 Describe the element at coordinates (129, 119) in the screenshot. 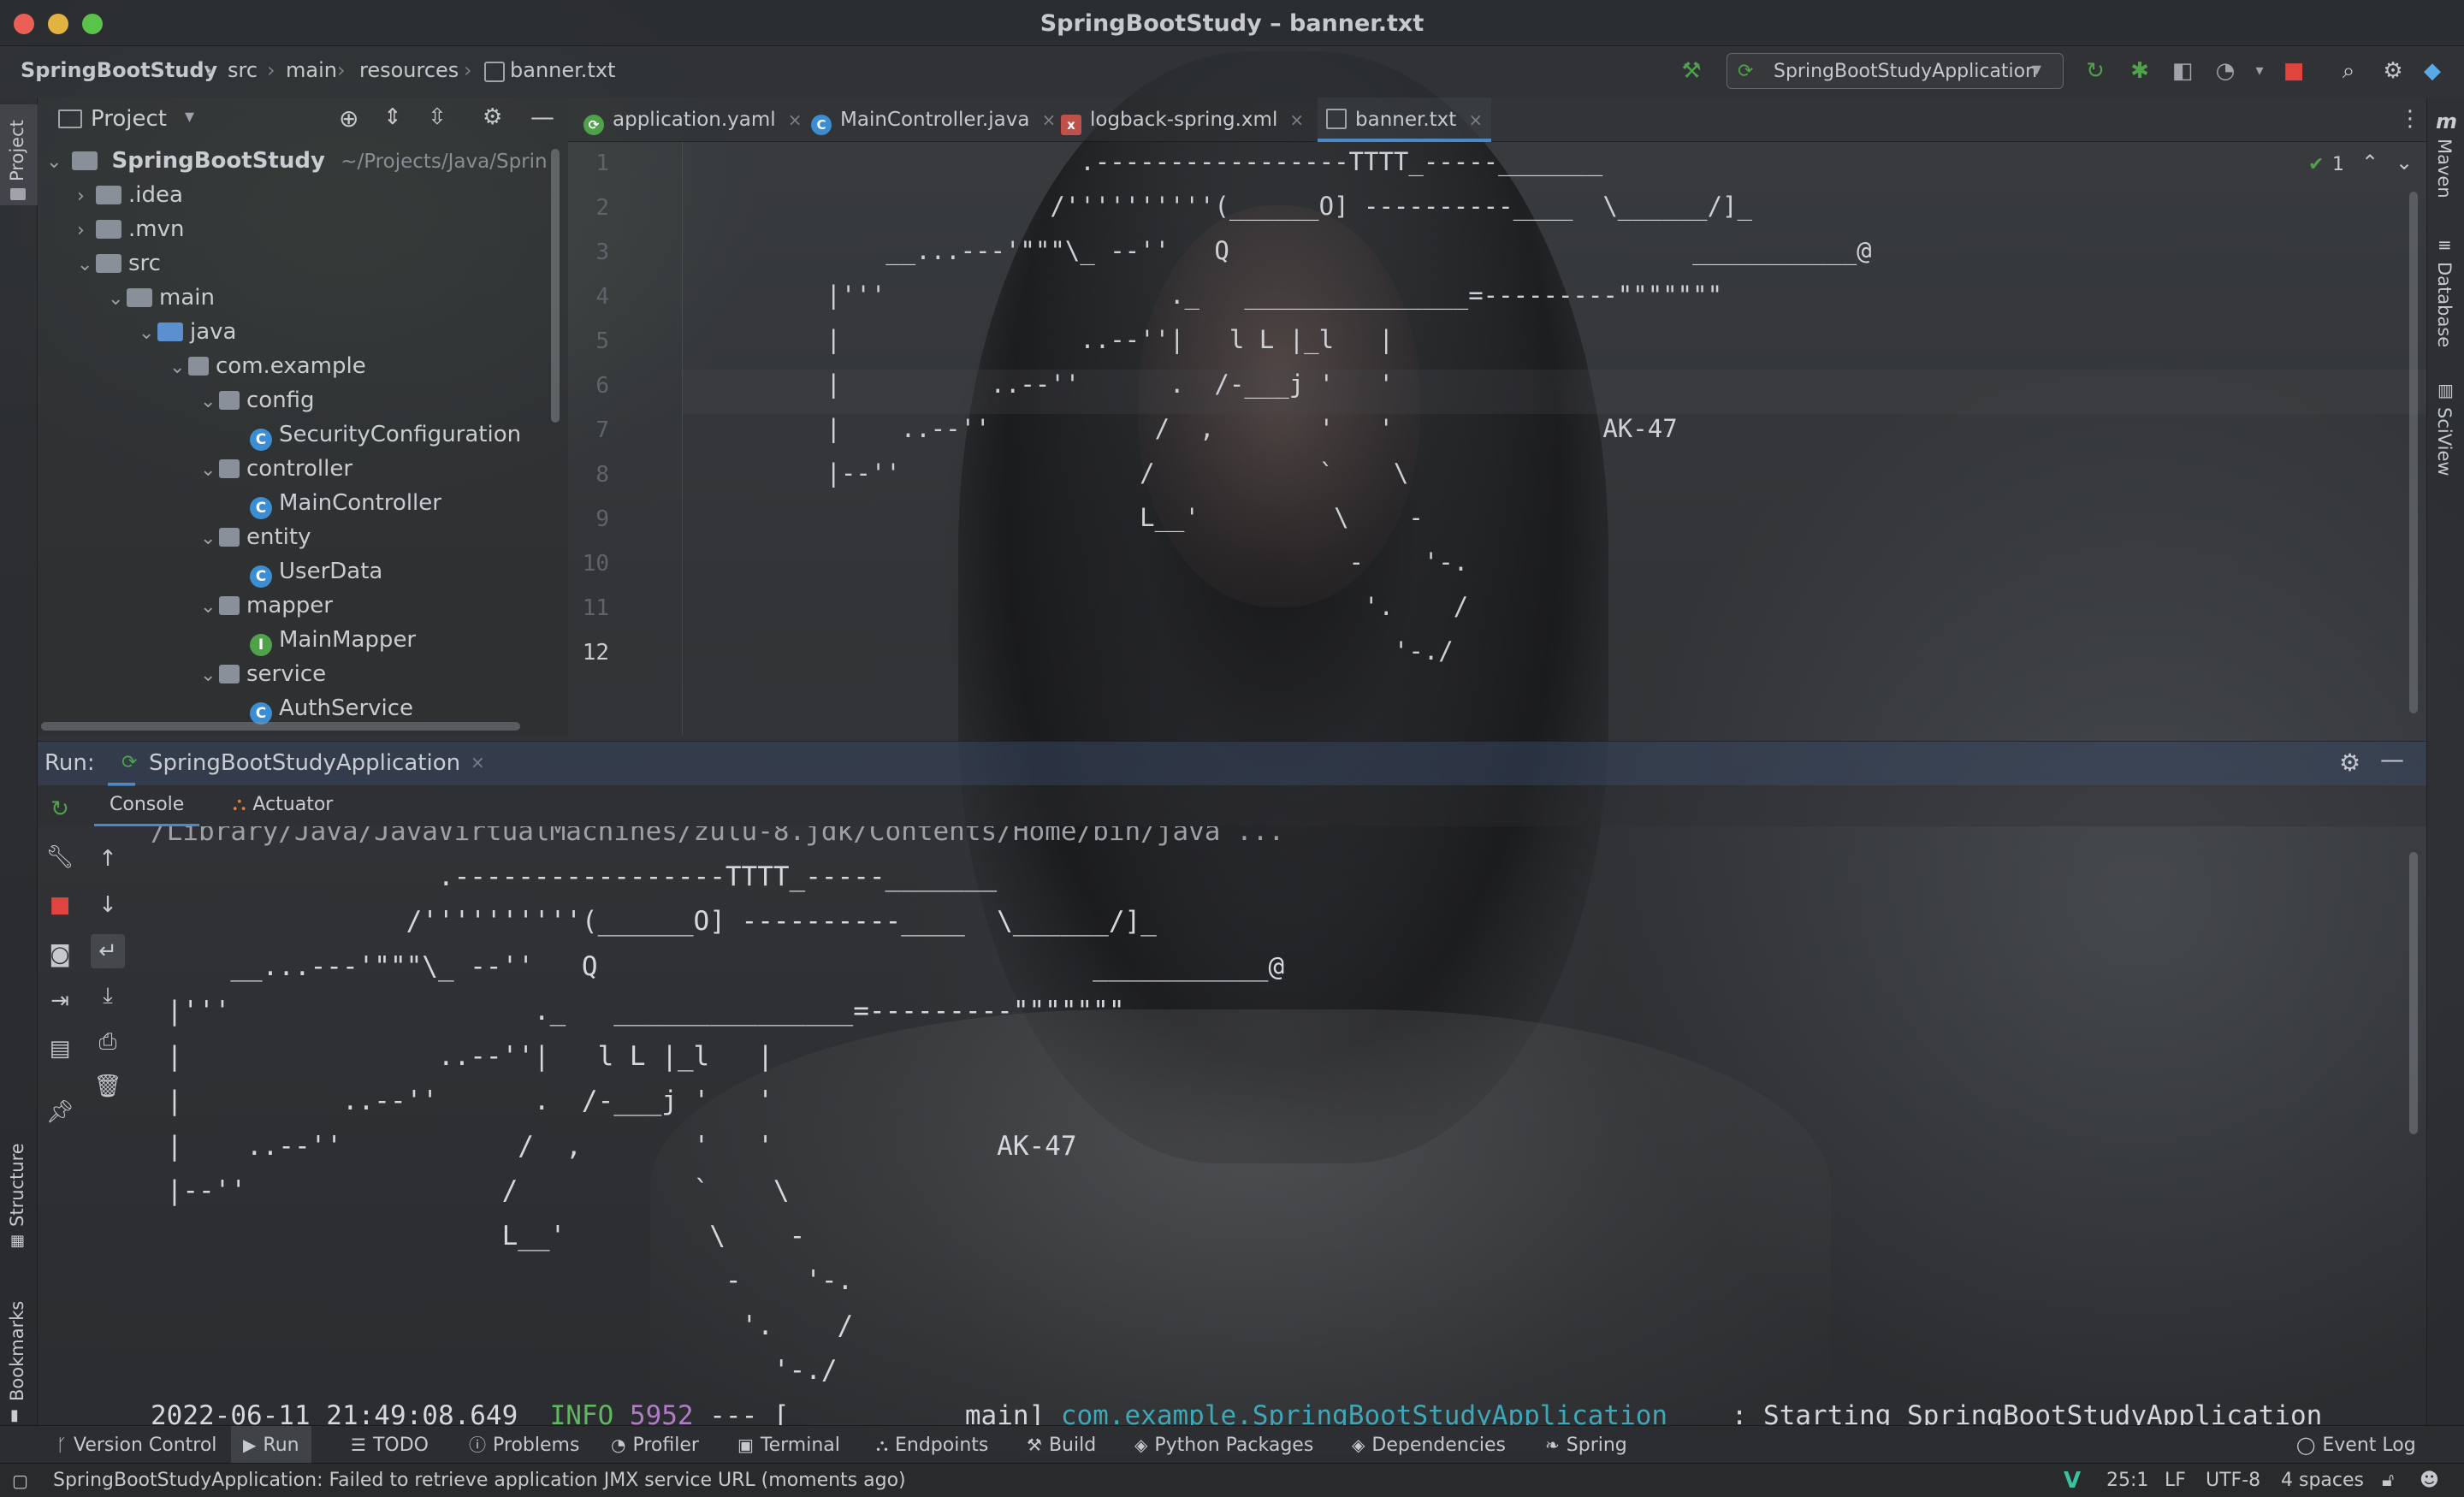

I see `project-view-title: Project` at that location.